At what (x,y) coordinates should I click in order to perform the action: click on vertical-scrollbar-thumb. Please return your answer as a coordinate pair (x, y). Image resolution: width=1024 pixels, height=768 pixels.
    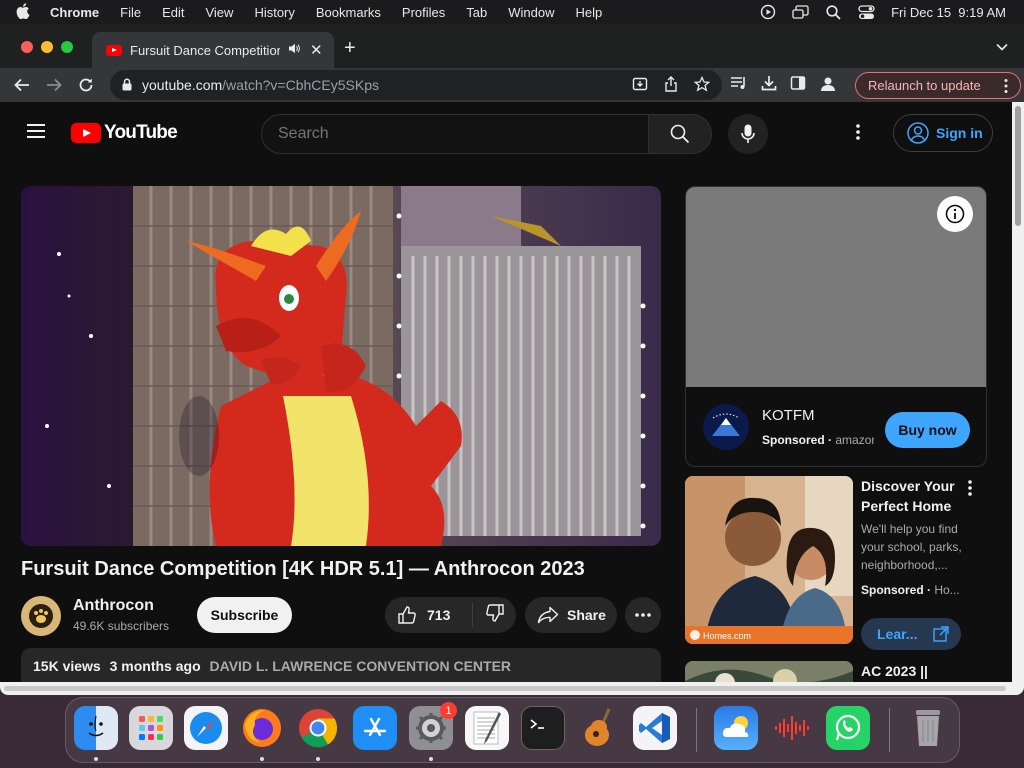
    Looking at the image, I should click on (1018, 166).